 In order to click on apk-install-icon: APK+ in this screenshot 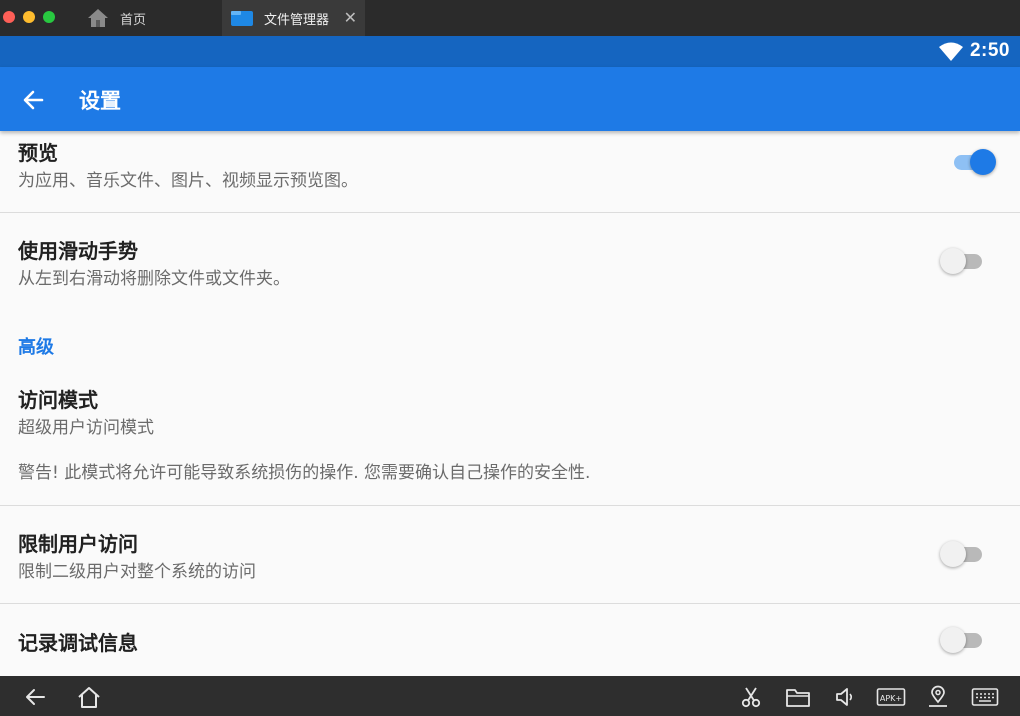, I will do `click(891, 697)`.